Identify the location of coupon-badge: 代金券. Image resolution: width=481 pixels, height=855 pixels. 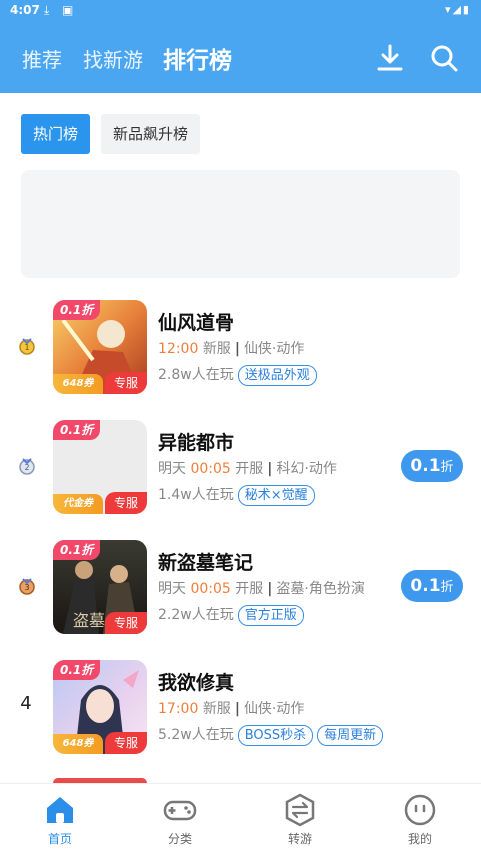
(78, 504).